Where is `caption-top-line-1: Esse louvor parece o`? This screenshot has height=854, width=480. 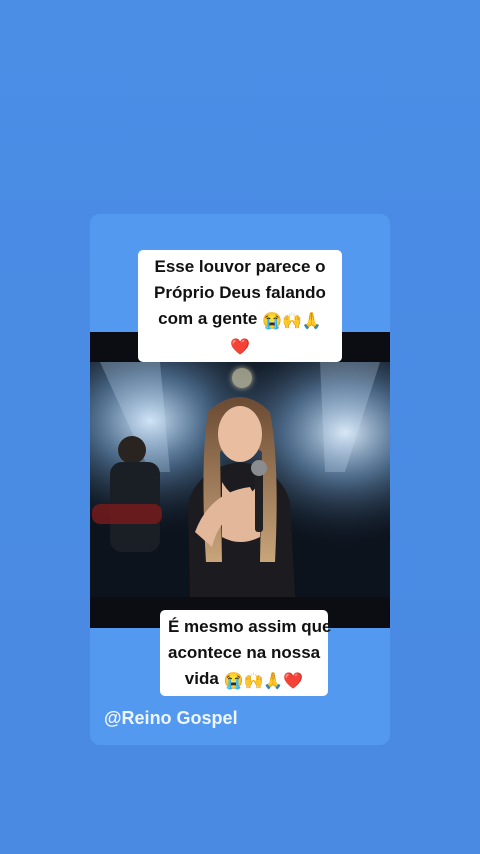
caption-top-line-1: Esse louvor parece o is located at coordinates (240, 266).